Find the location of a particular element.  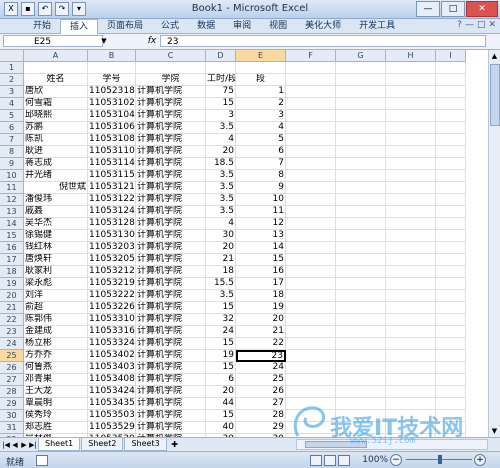

cell-f6 is located at coordinates (311, 128).